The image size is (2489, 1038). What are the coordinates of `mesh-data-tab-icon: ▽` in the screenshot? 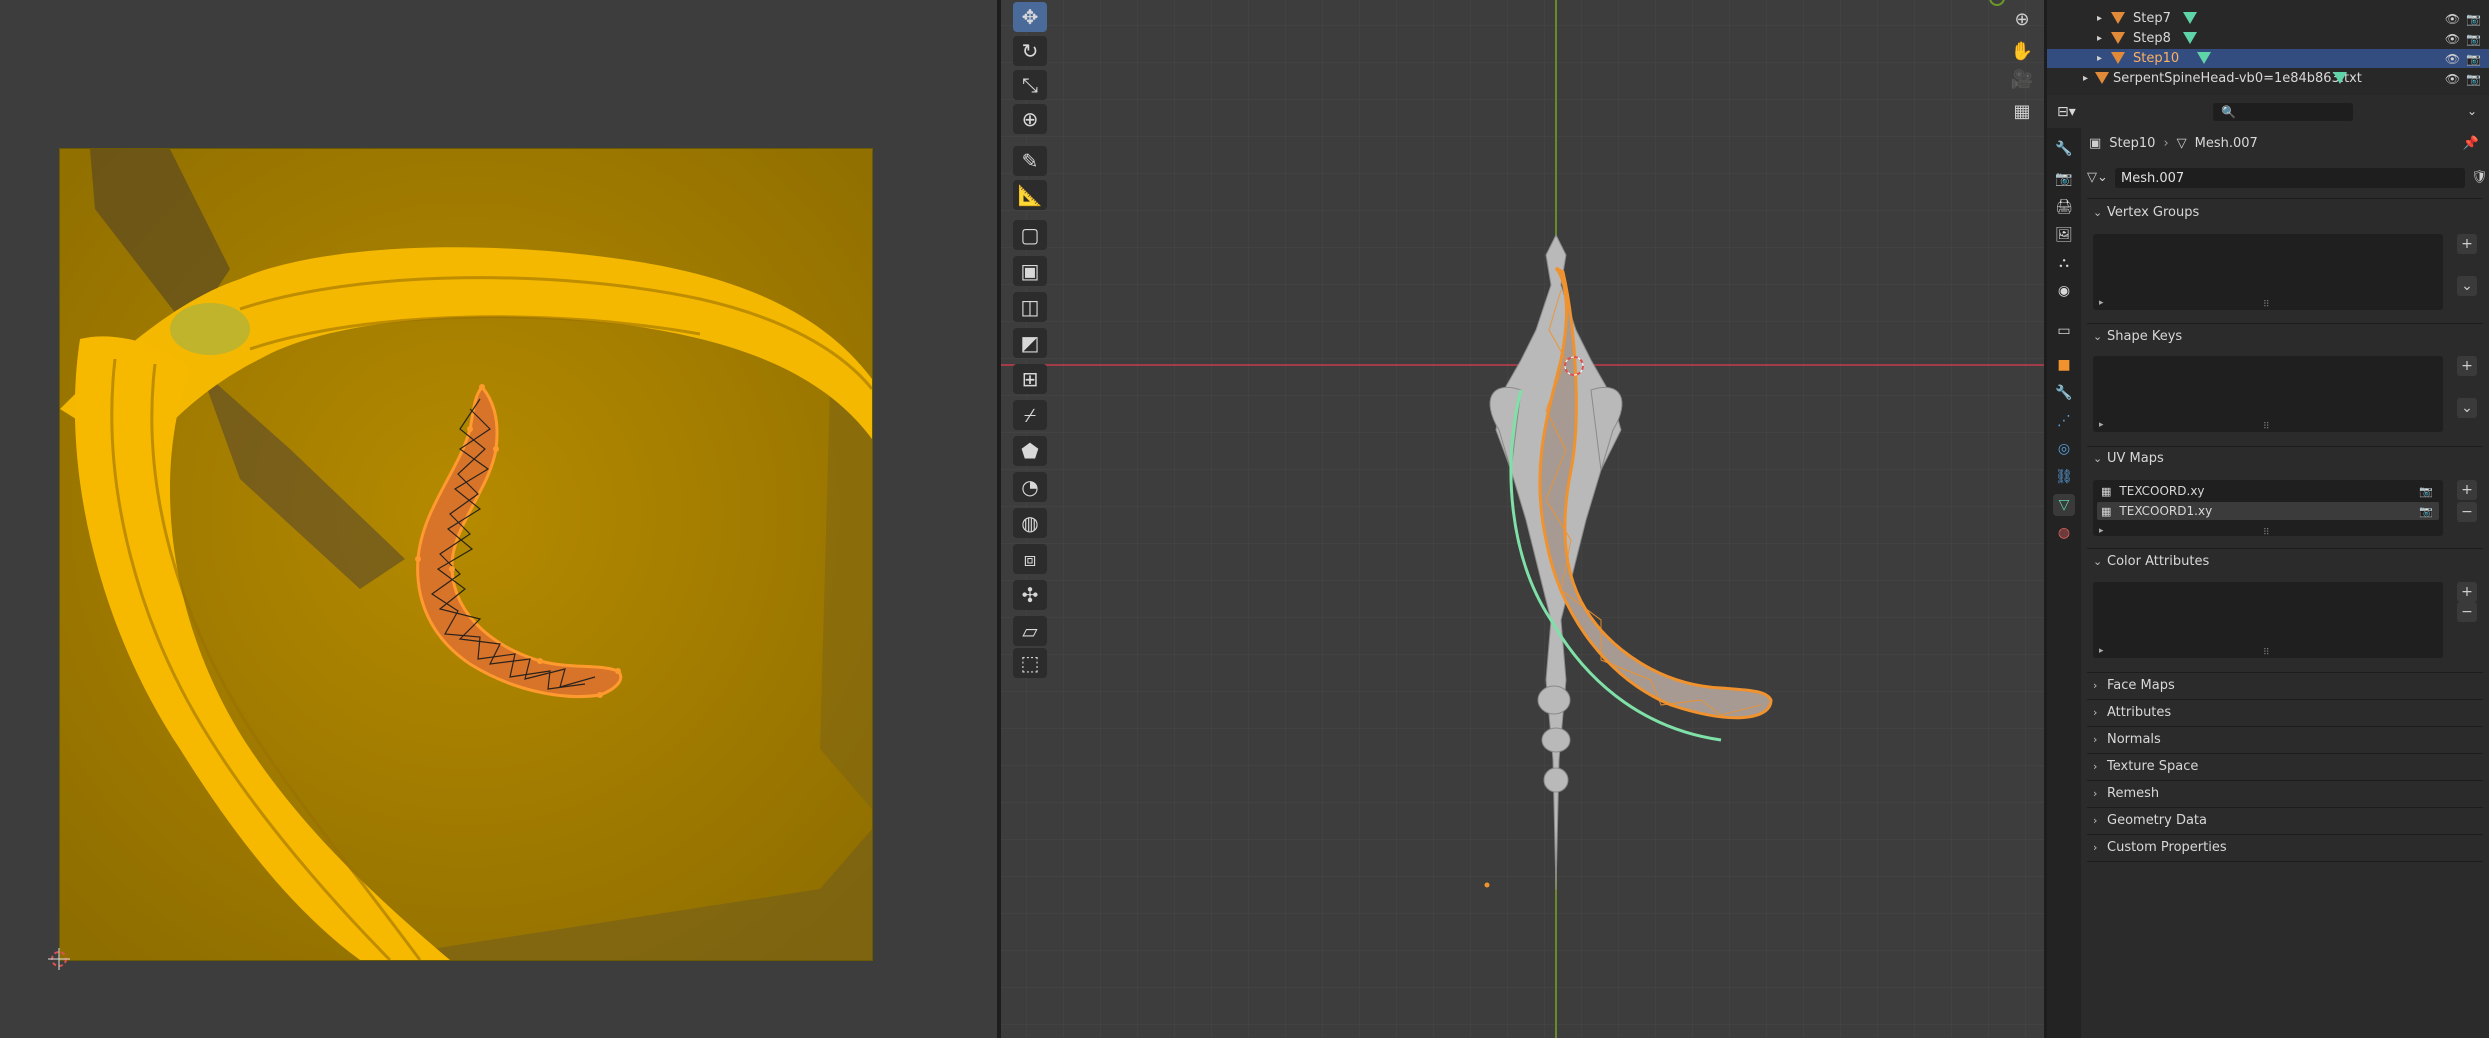 It's located at (2064, 505).